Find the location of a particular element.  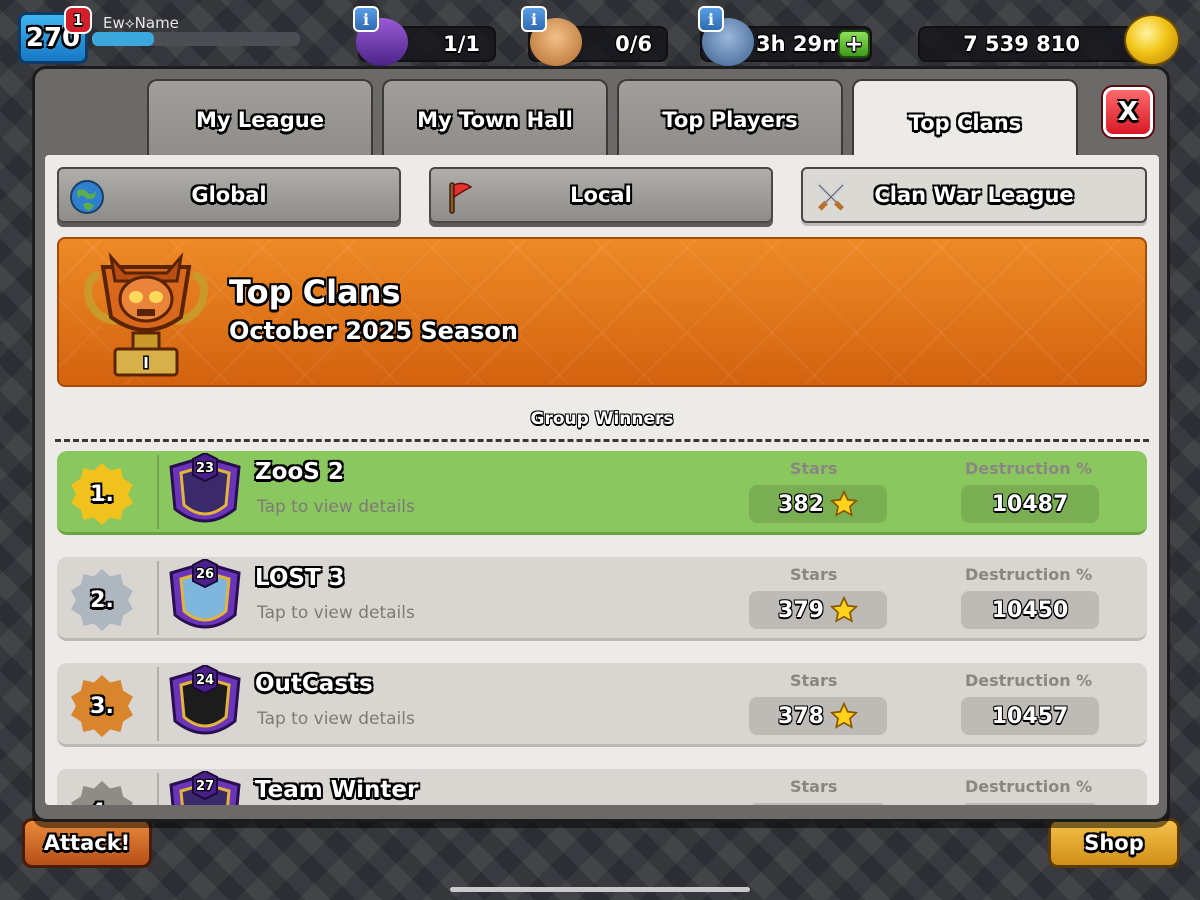

add-shield-button: + is located at coordinates (854, 44).